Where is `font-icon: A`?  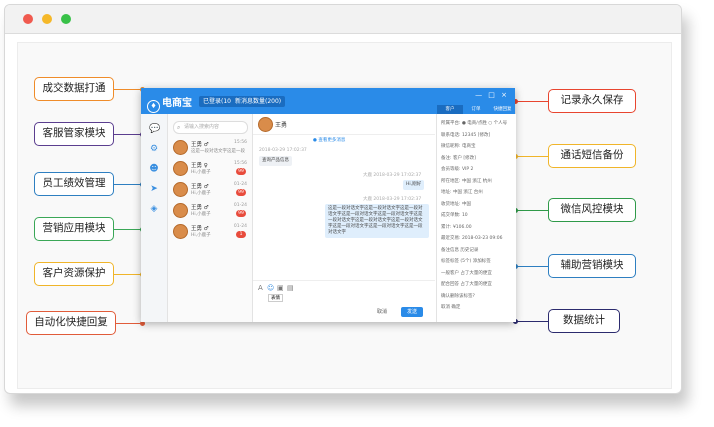 font-icon: A is located at coordinates (260, 288).